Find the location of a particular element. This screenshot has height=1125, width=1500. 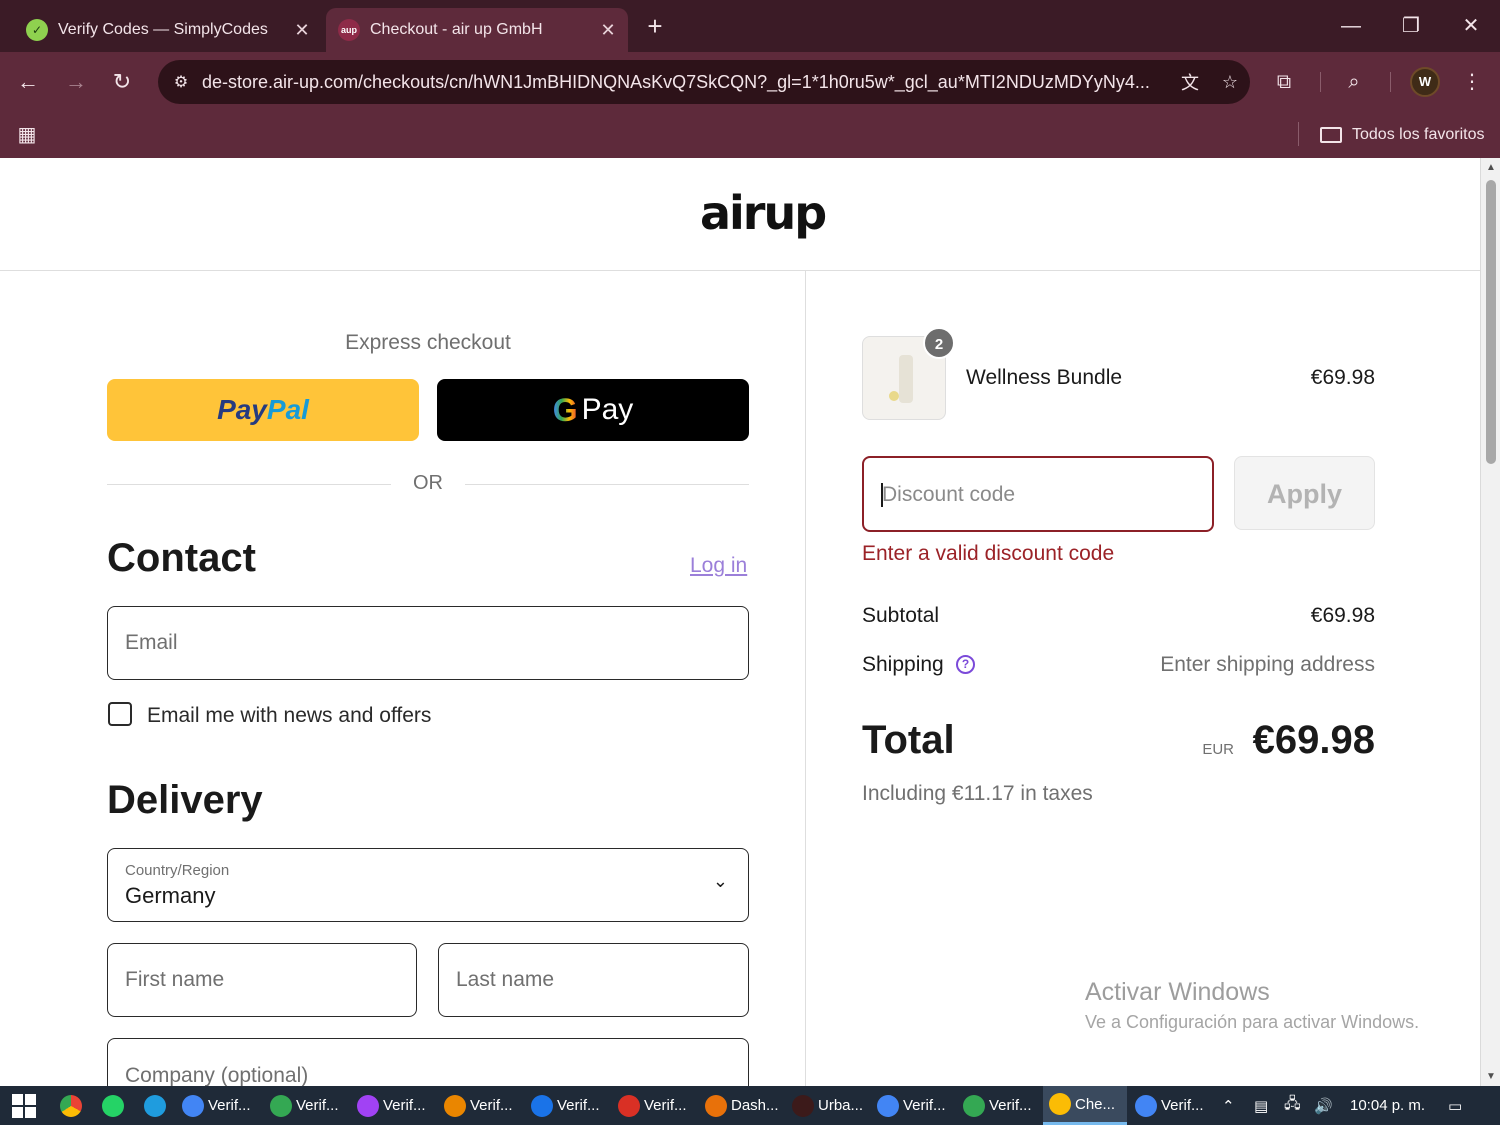

restore-icon: ❐ is located at coordinates (1411, 26).